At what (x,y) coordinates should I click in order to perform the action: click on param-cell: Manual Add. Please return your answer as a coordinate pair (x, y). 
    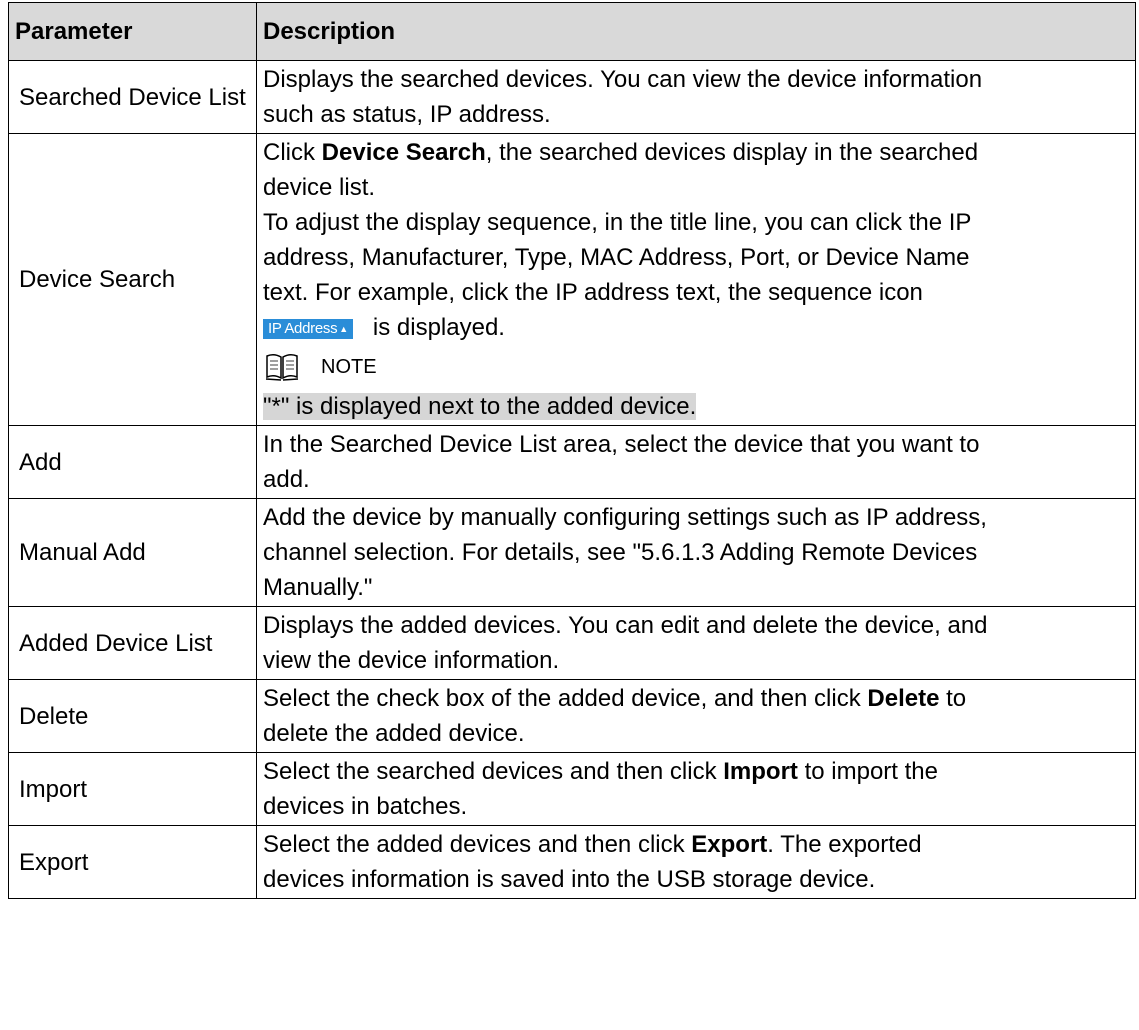
    Looking at the image, I should click on (132, 552).